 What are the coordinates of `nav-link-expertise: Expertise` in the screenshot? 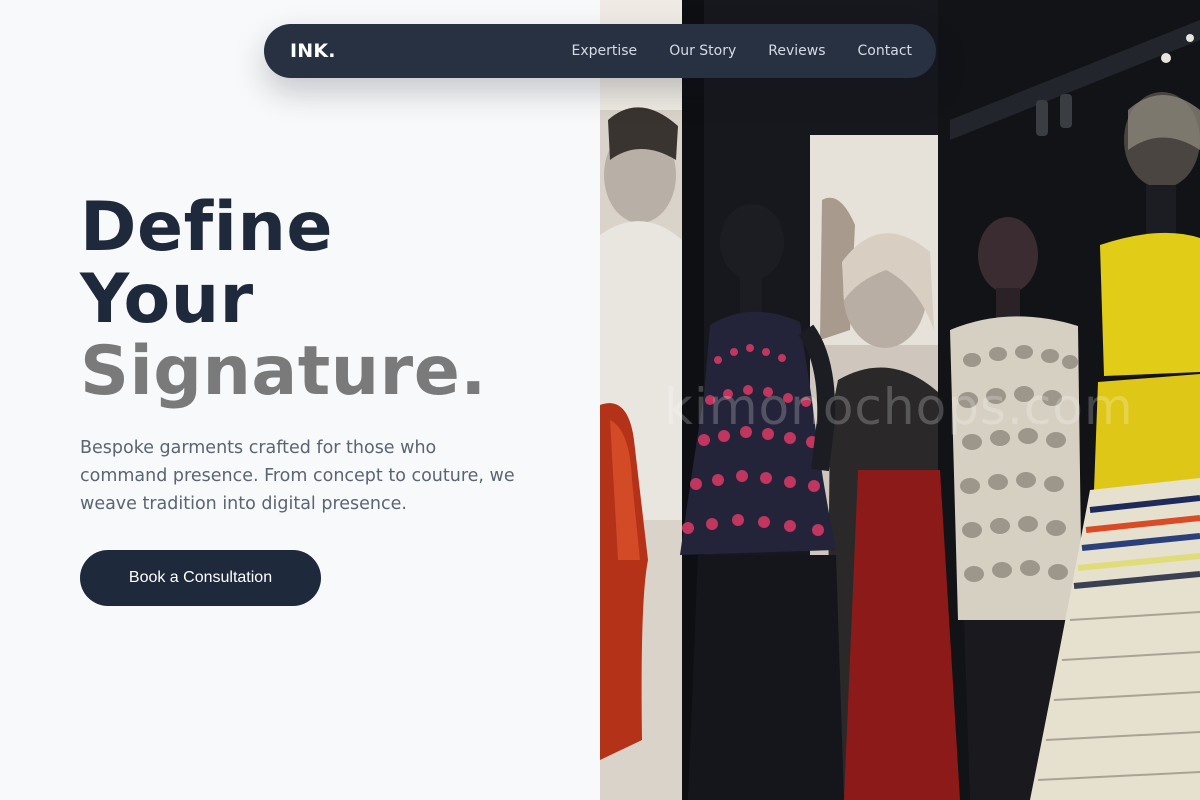 It's located at (605, 51).